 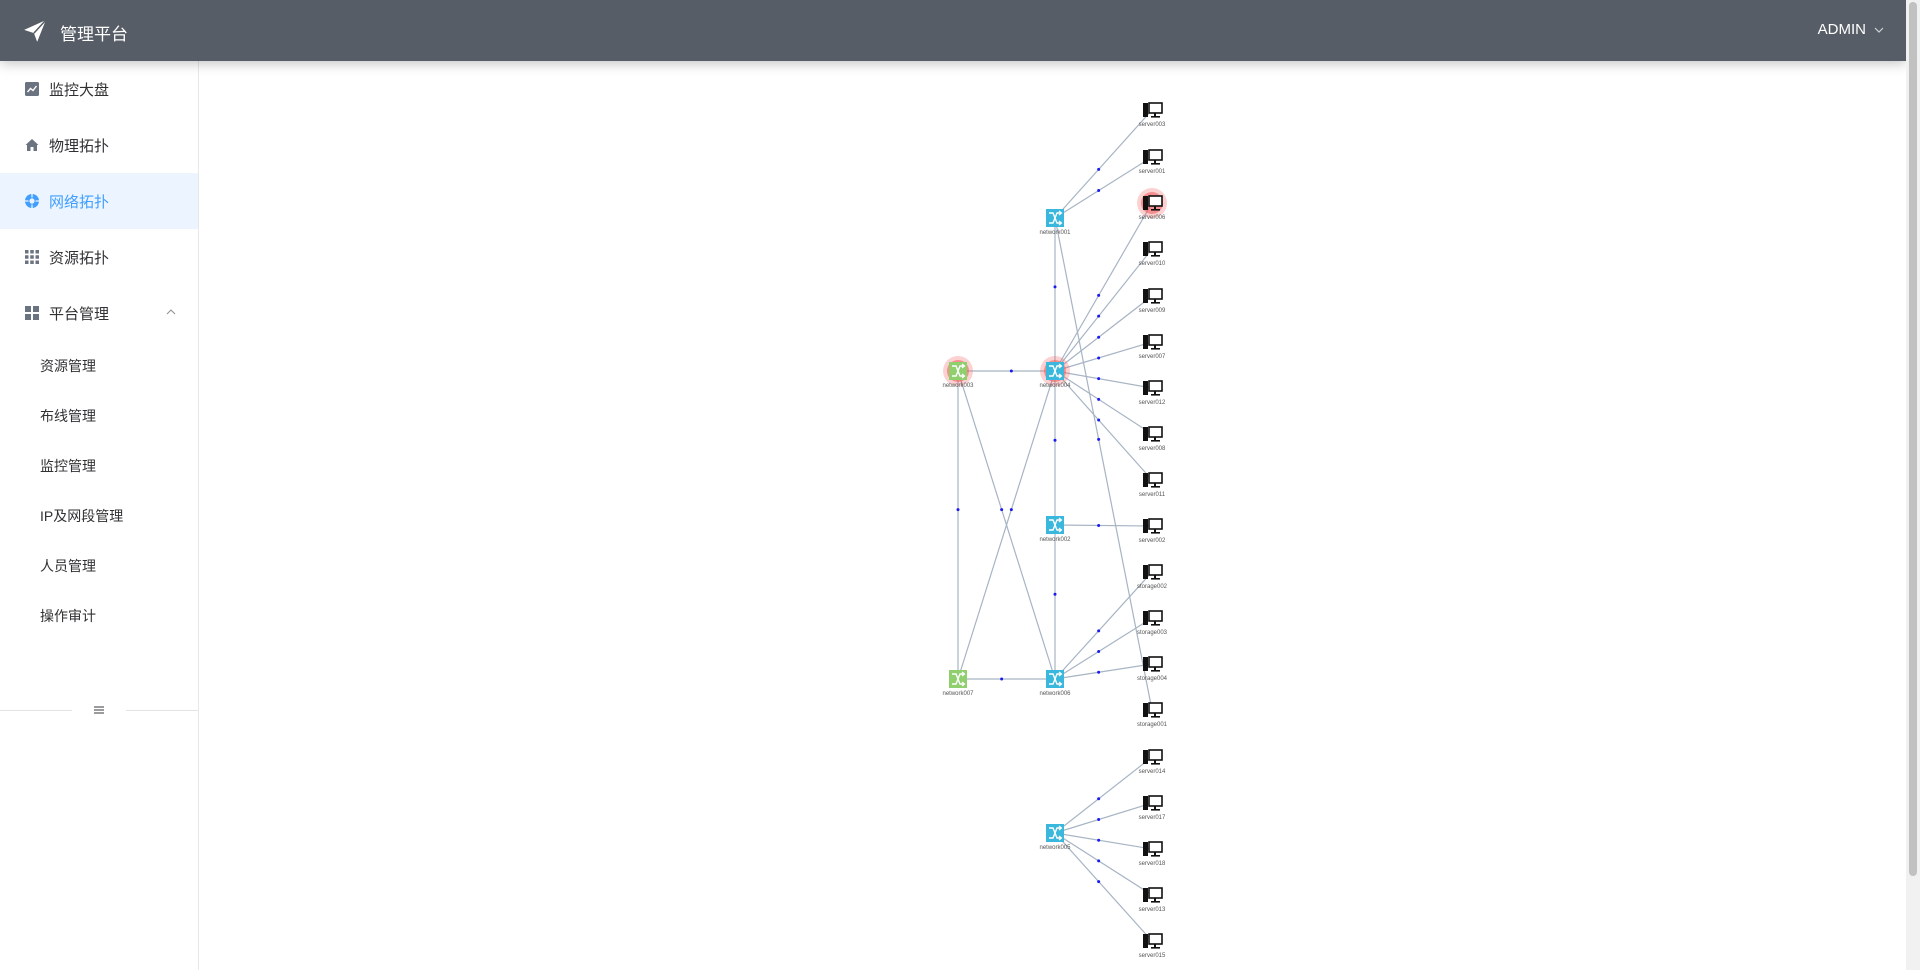 What do you see at coordinates (82, 516) in the screenshot?
I see `sidebar-subitem-label: IP及网段管理` at bounding box center [82, 516].